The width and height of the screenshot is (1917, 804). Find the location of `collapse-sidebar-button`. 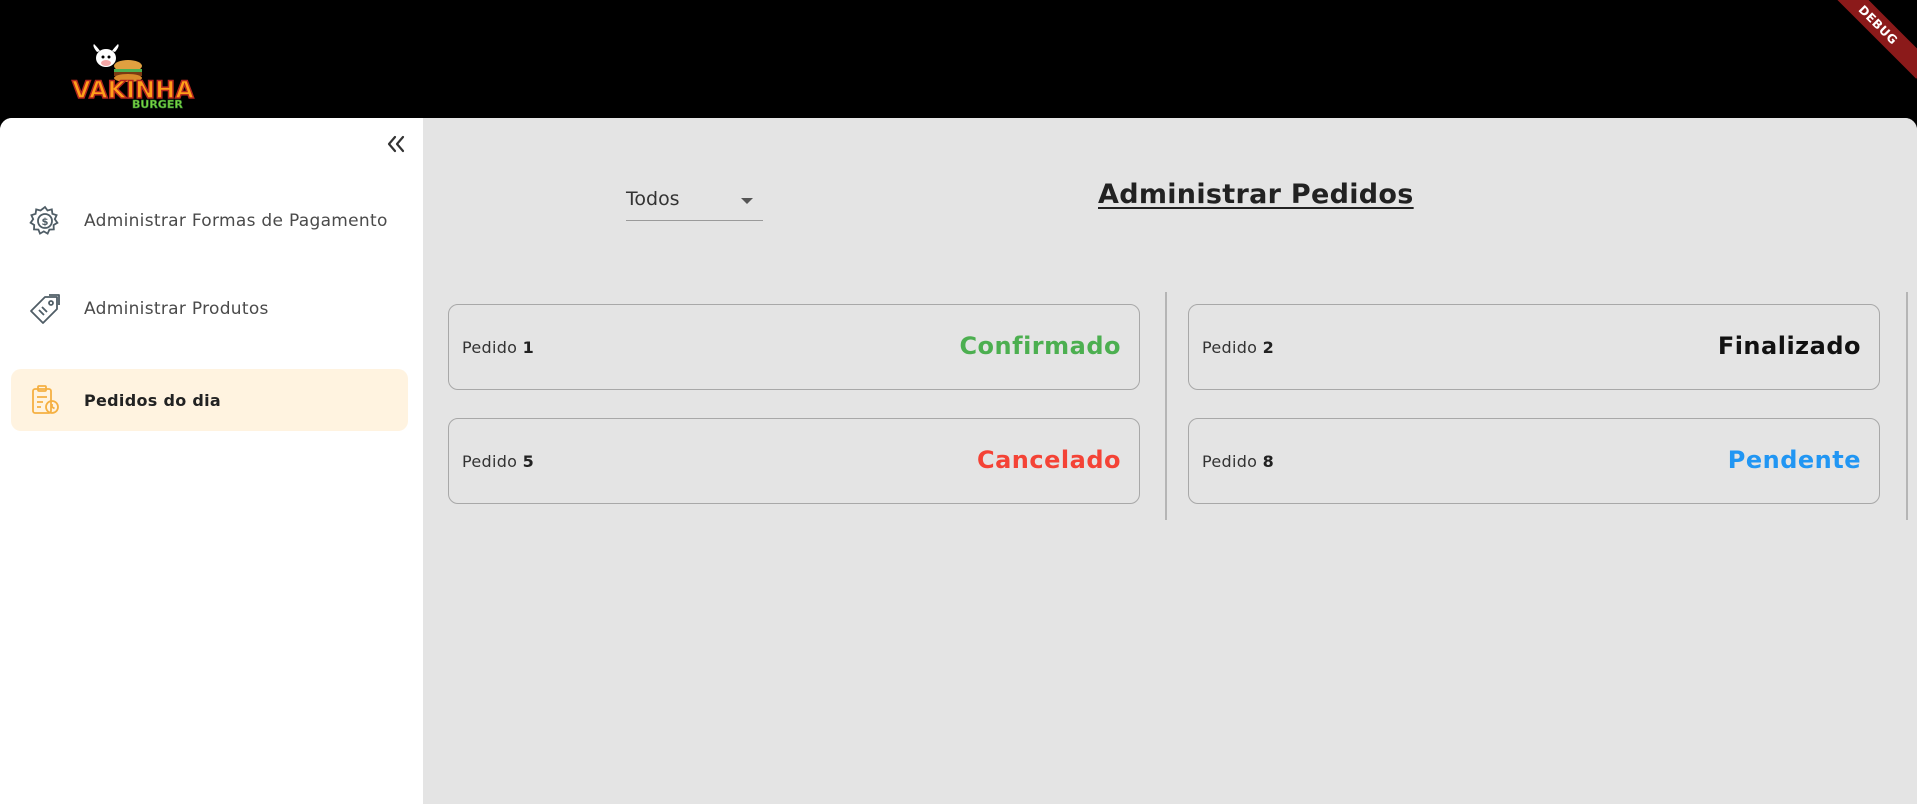

collapse-sidebar-button is located at coordinates (396, 144).